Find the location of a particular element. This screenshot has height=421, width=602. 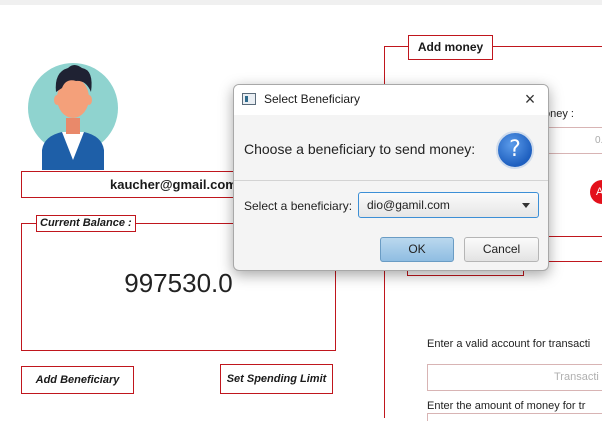

beneficiary-select: dio@gamil.com is located at coordinates (448, 205).